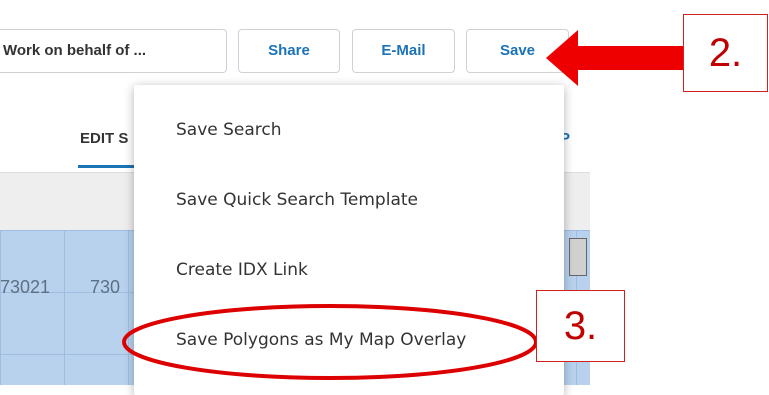 The image size is (769, 395). What do you see at coordinates (330, 342) in the screenshot?
I see `annotation-ellipse` at bounding box center [330, 342].